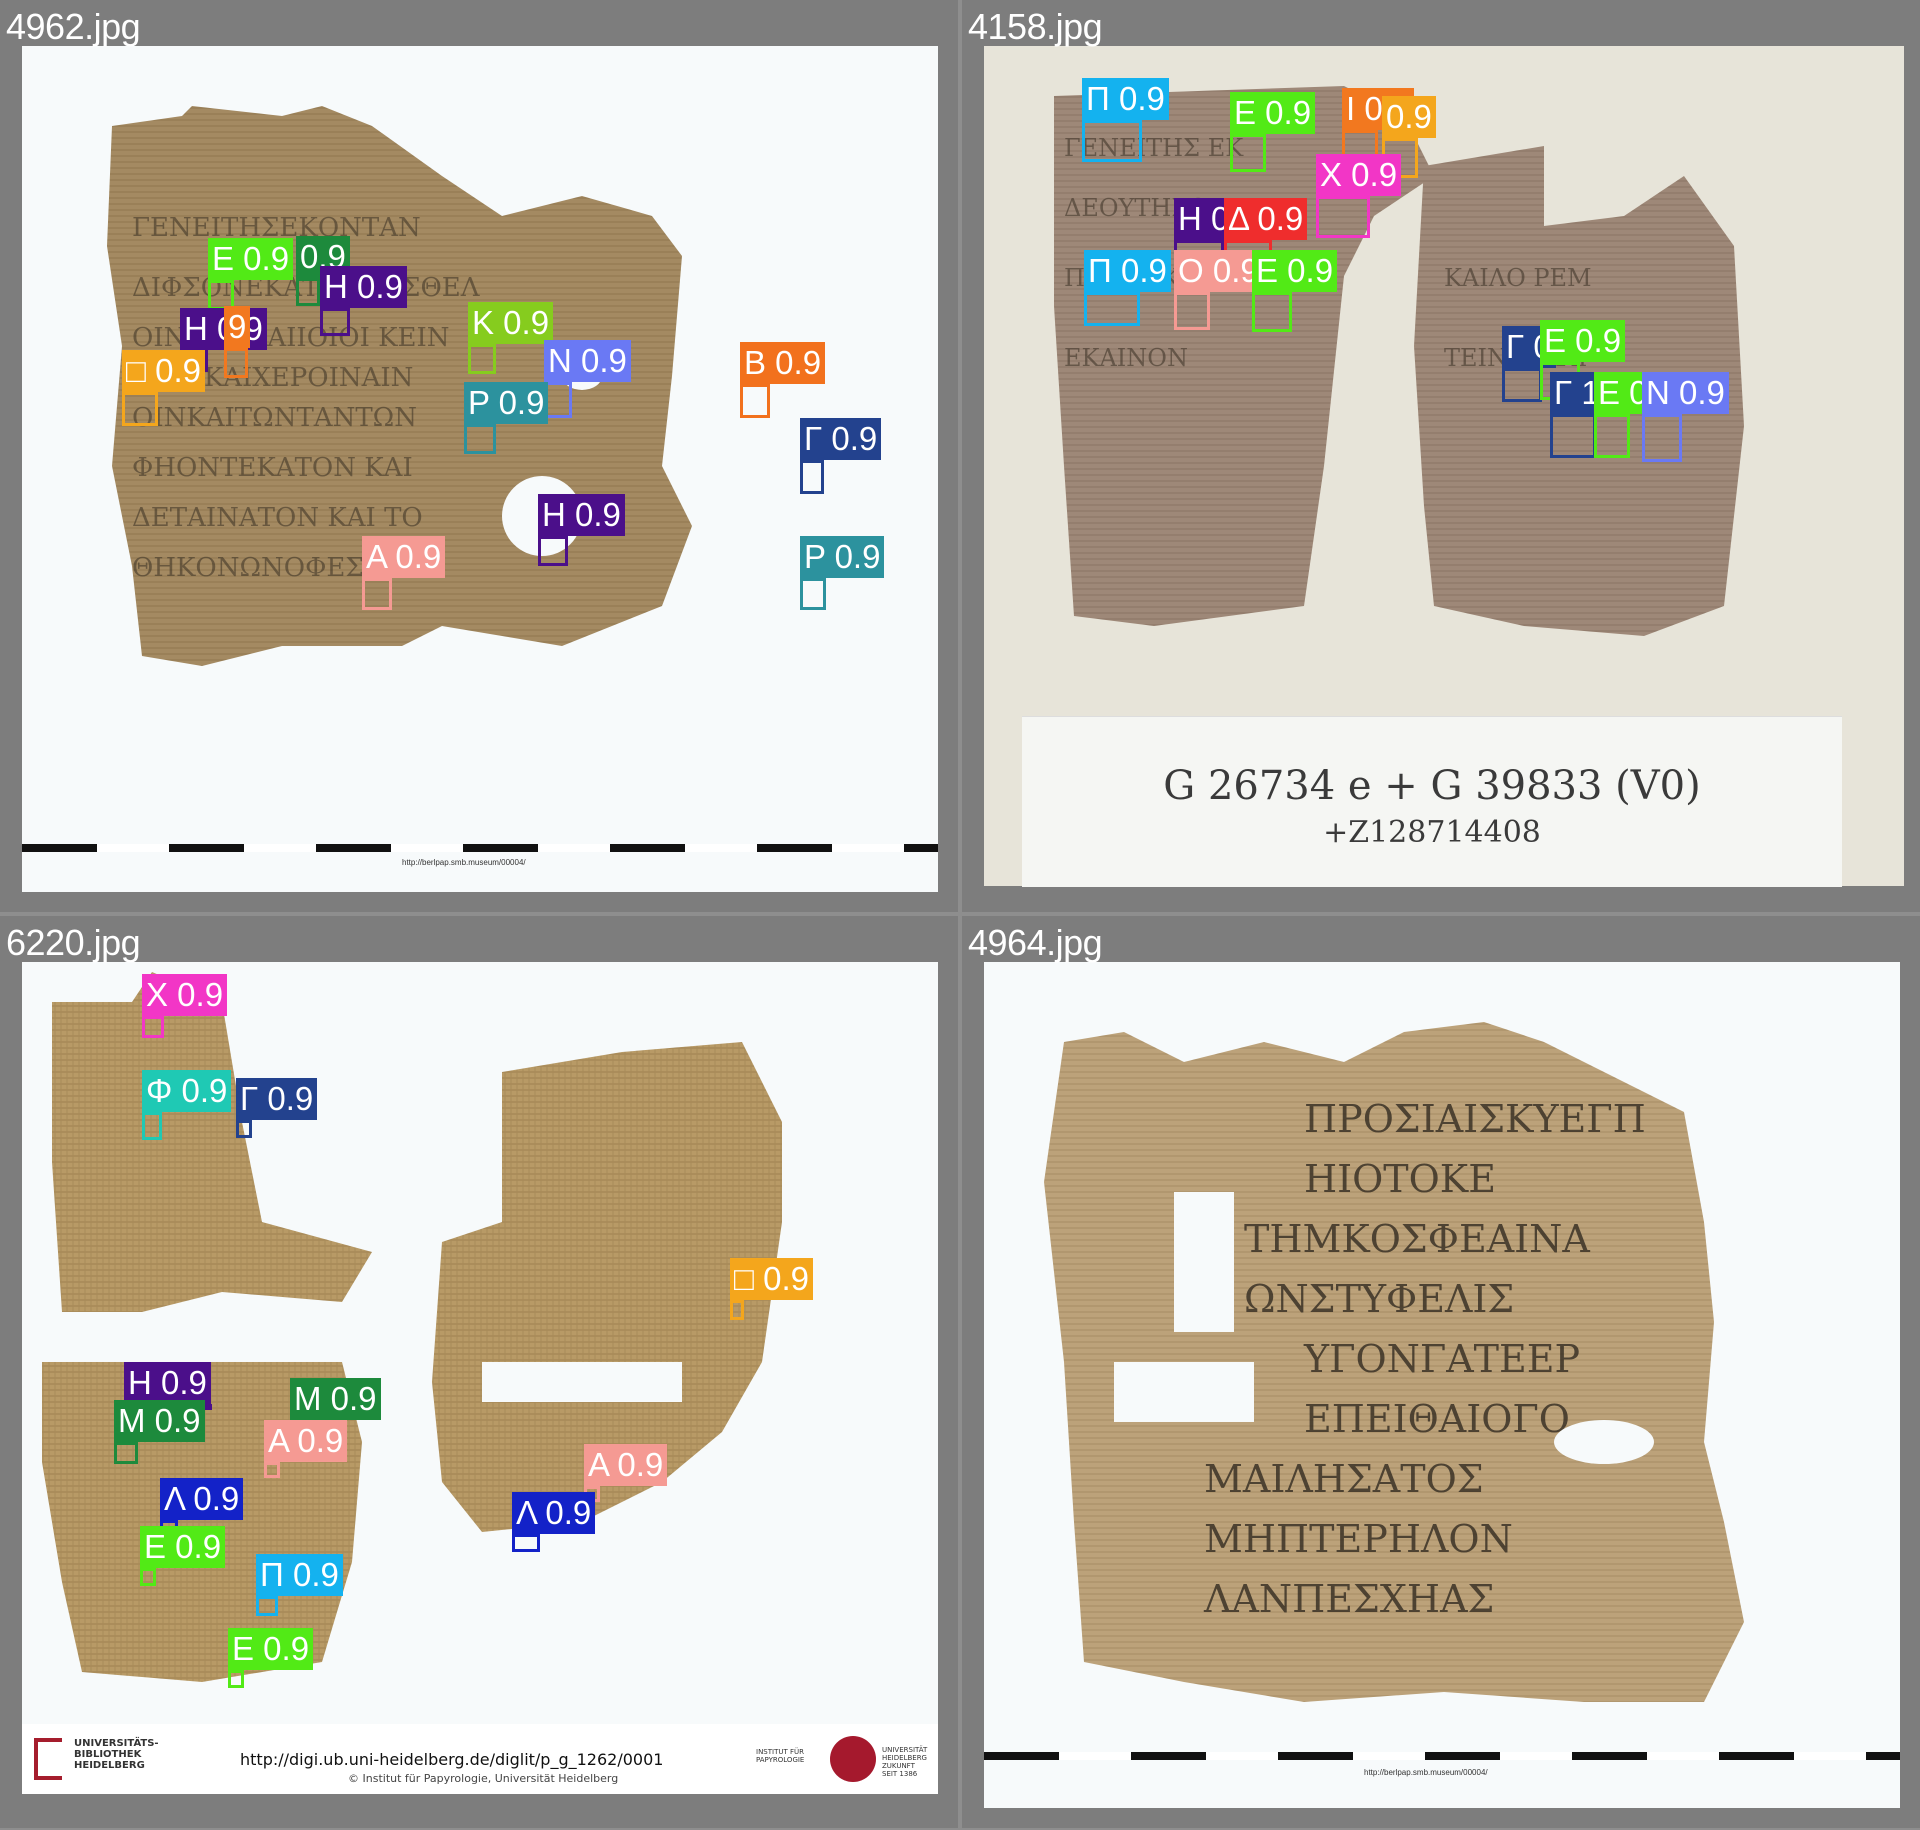  Describe the element at coordinates (73, 942) in the screenshot. I see `filename-label: 6220.jpg` at that location.